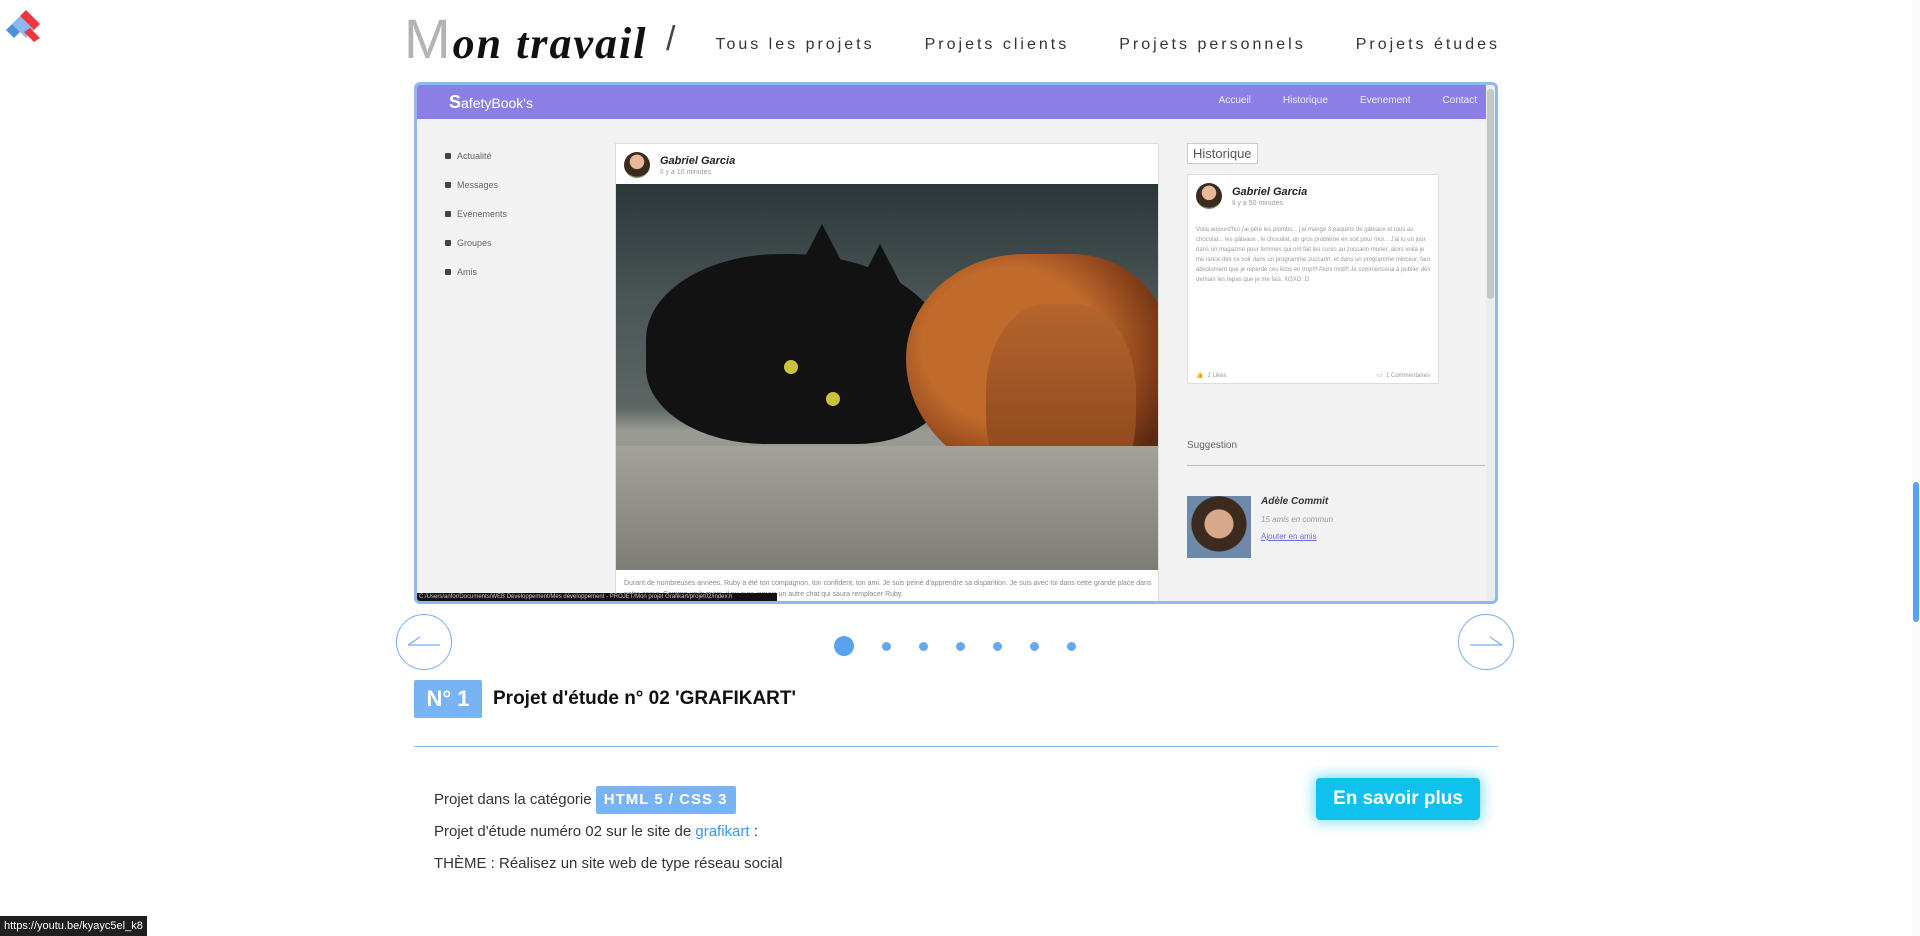 The height and width of the screenshot is (936, 1920). Describe the element at coordinates (1379, 376) in the screenshot. I see `comment-icon: ▭` at that location.